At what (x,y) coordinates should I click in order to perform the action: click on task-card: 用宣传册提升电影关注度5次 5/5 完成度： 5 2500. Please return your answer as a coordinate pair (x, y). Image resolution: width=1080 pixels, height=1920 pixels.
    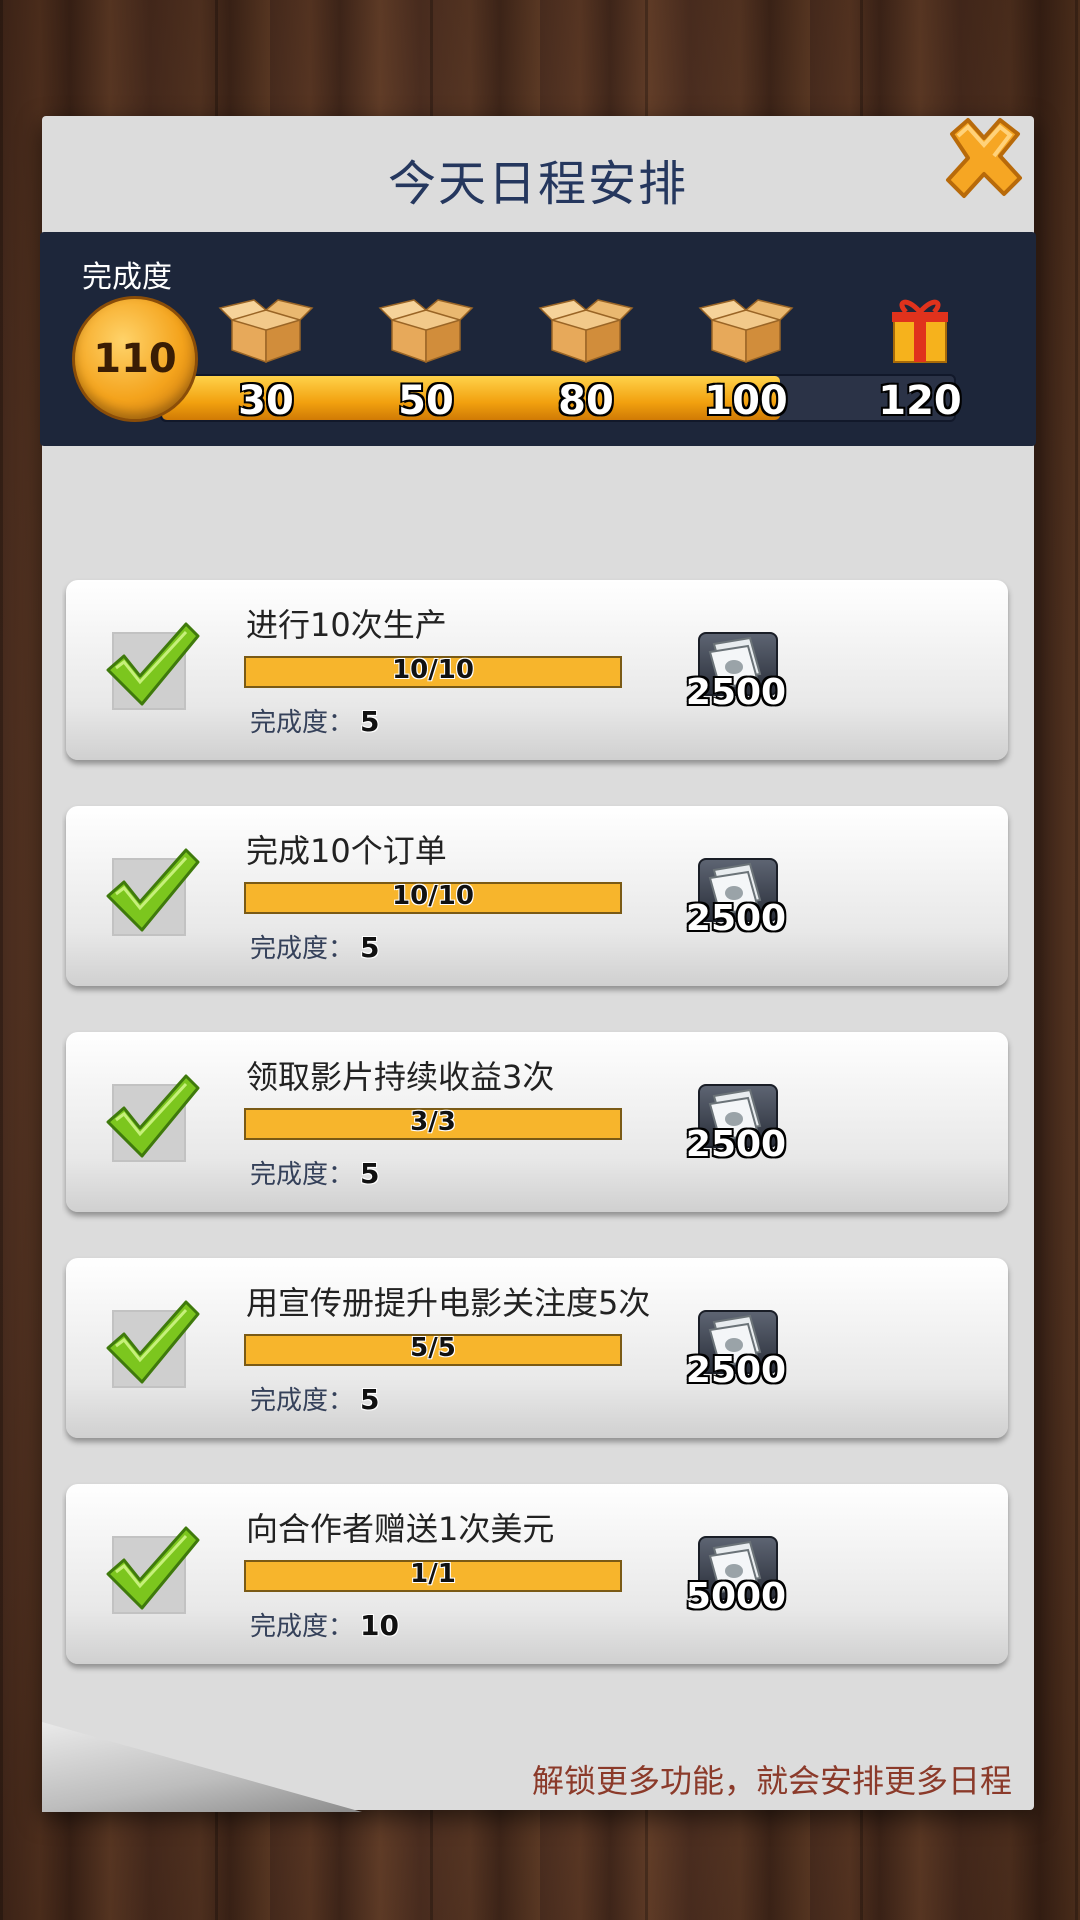
    Looking at the image, I should click on (537, 1348).